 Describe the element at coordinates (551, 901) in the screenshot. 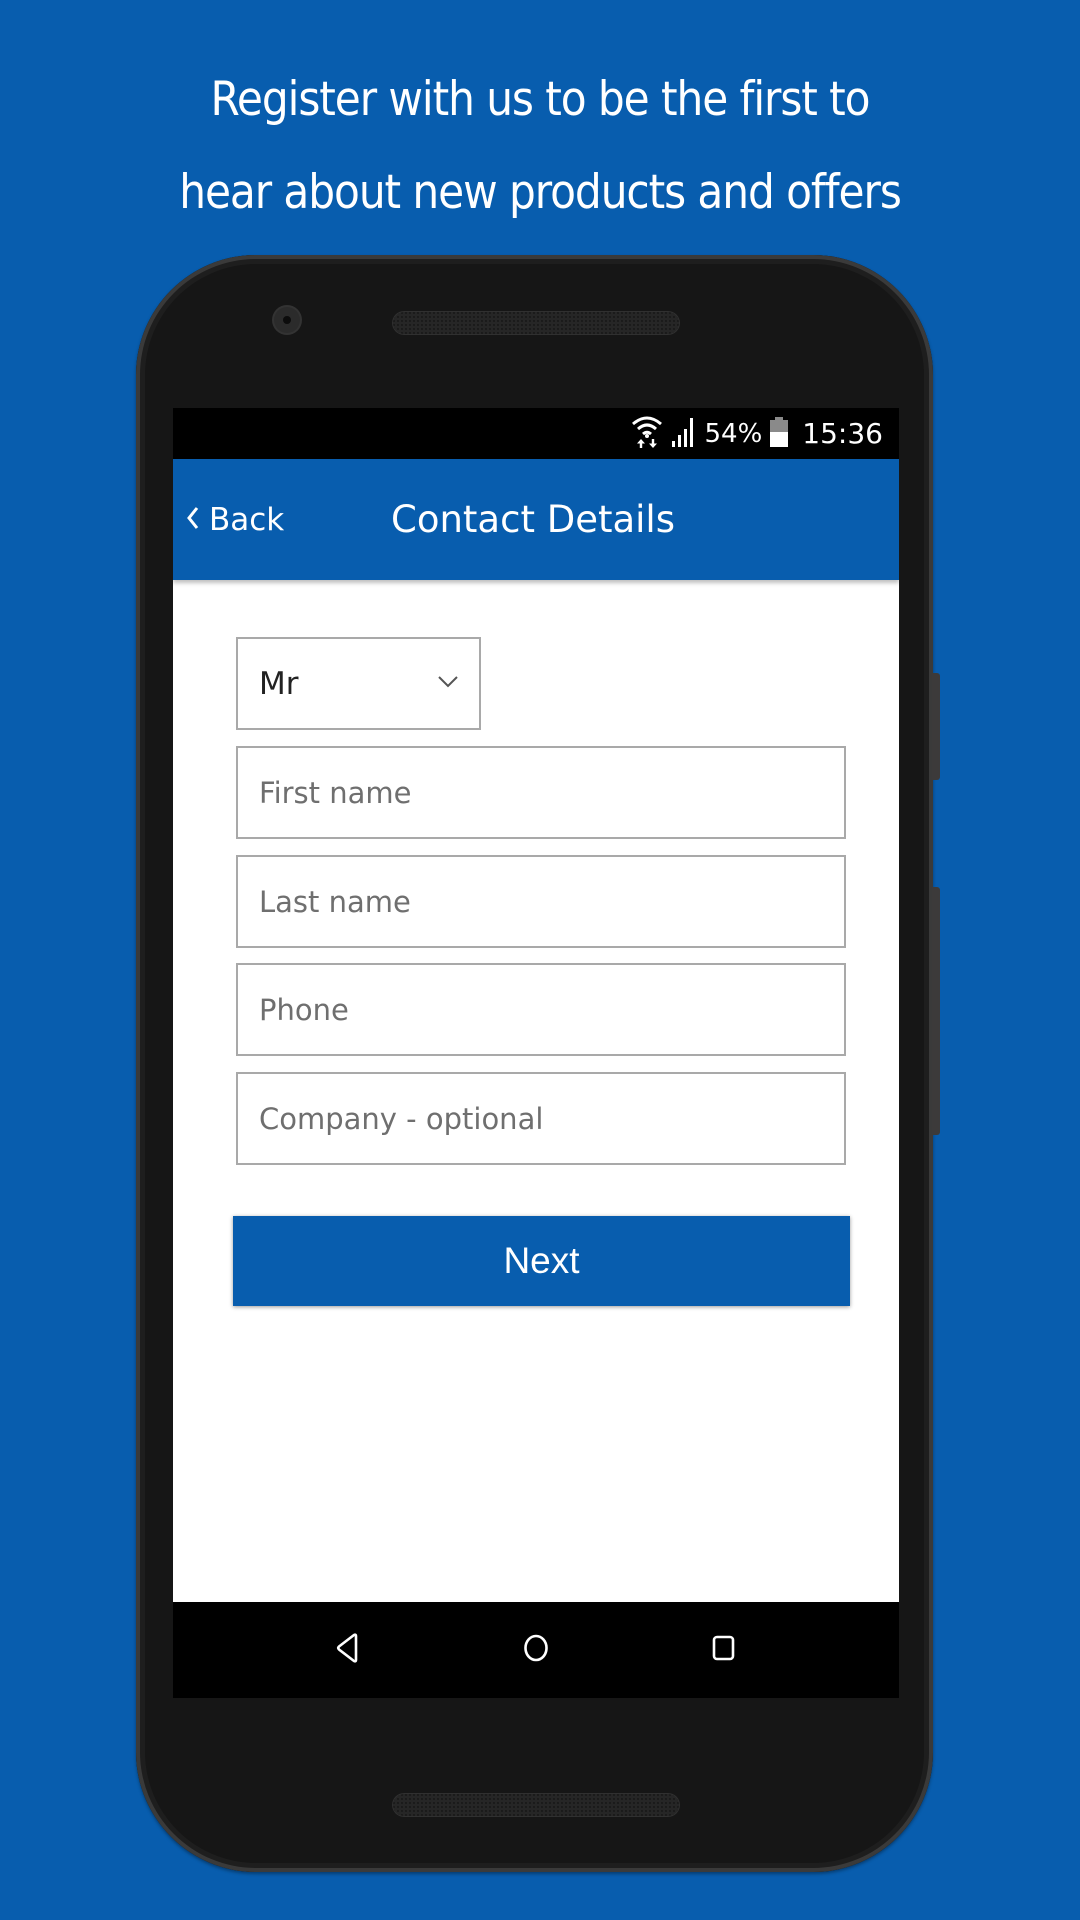

I see `last-name-input` at that location.